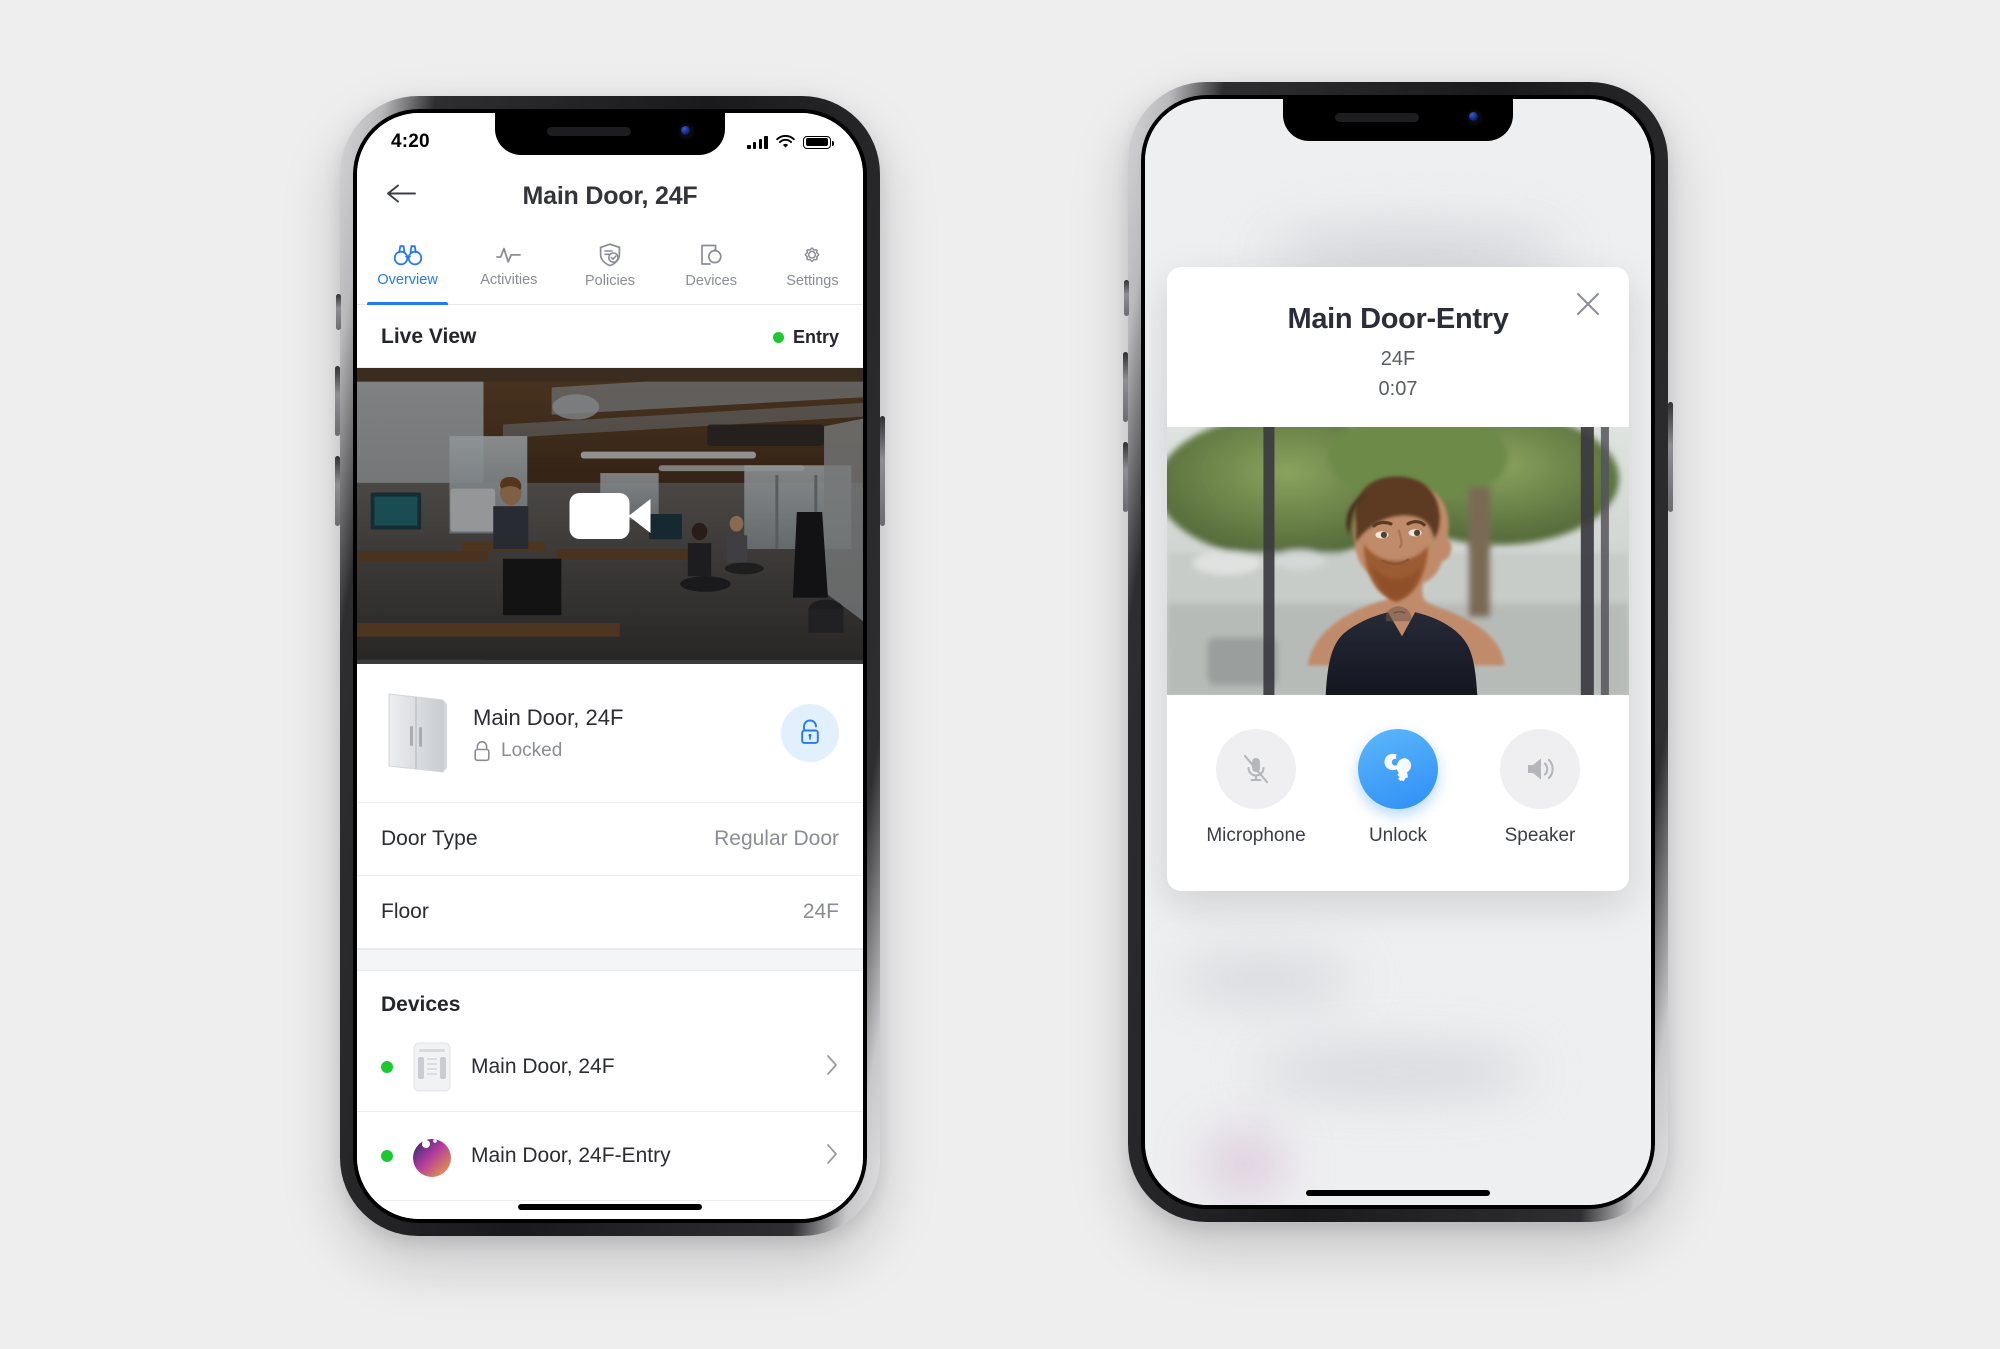  Describe the element at coordinates (711, 281) in the screenshot. I see `tab-devices-label: Devices` at that location.